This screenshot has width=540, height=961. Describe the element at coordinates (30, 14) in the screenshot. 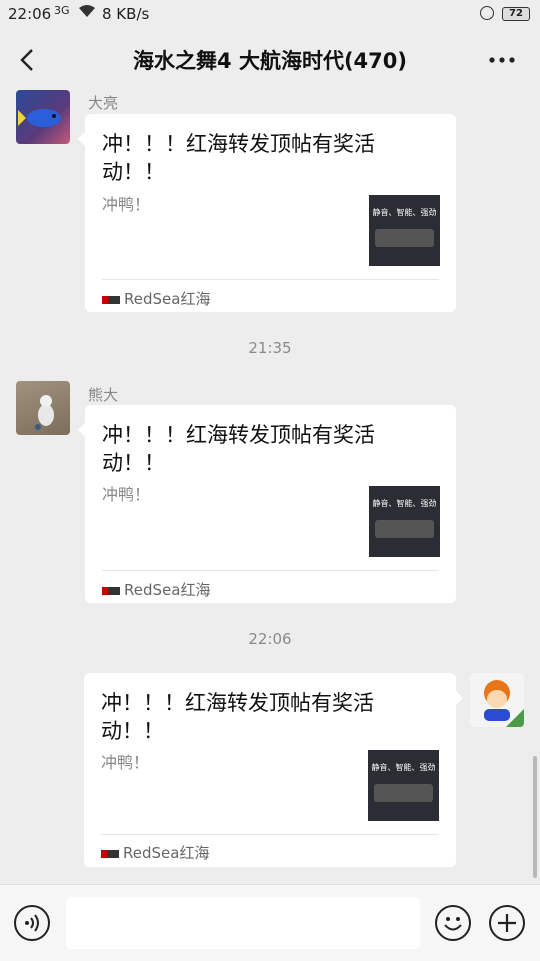

I see `status-time: 22:06` at that location.